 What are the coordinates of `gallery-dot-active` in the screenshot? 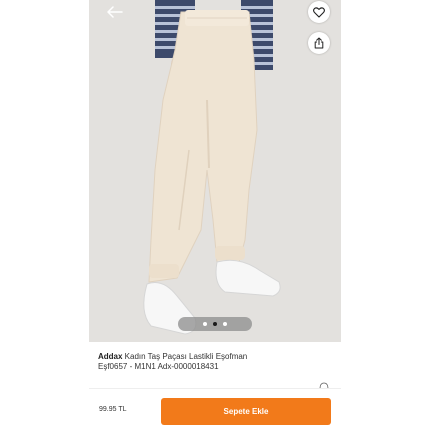 It's located at (215, 324).